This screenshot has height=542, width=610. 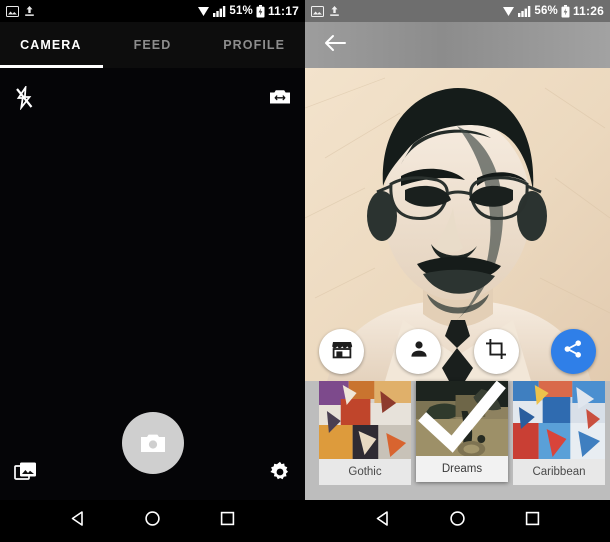 I want to click on filter-strip: Gothic Dreams Caribbean, so click(x=457, y=440).